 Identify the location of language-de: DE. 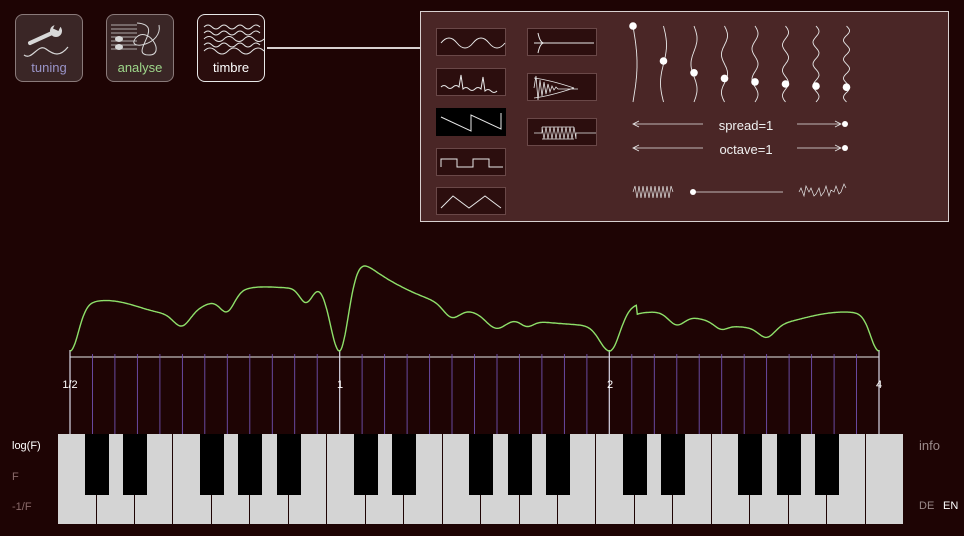
(926, 506).